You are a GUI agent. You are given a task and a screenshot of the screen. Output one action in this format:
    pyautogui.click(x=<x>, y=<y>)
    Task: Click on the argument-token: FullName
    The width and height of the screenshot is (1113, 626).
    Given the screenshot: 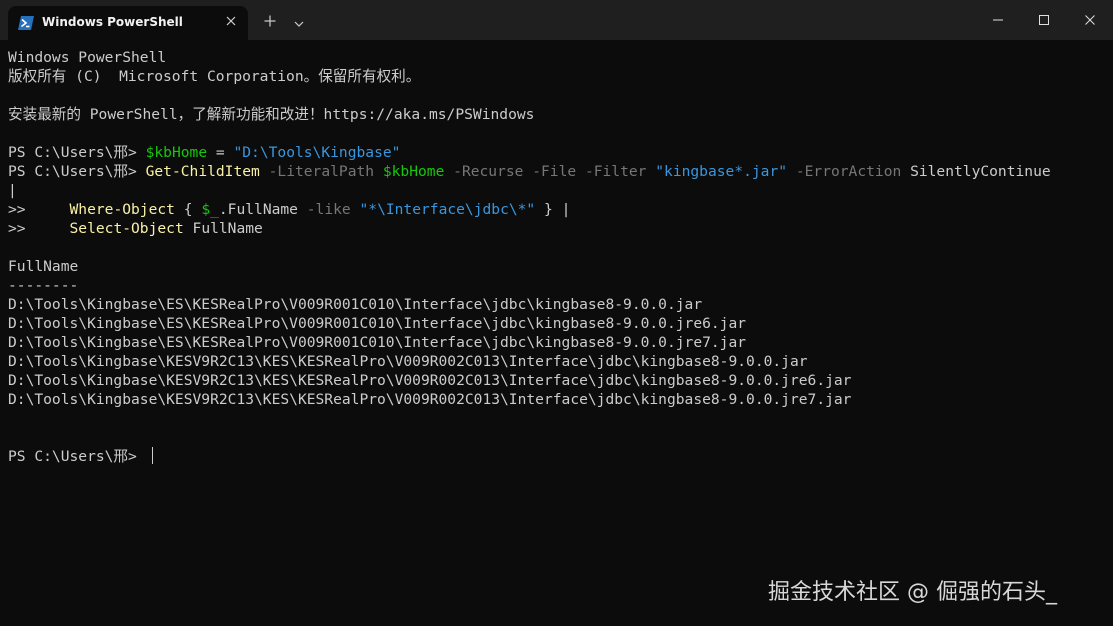 What is the action you would take?
    pyautogui.click(x=223, y=228)
    